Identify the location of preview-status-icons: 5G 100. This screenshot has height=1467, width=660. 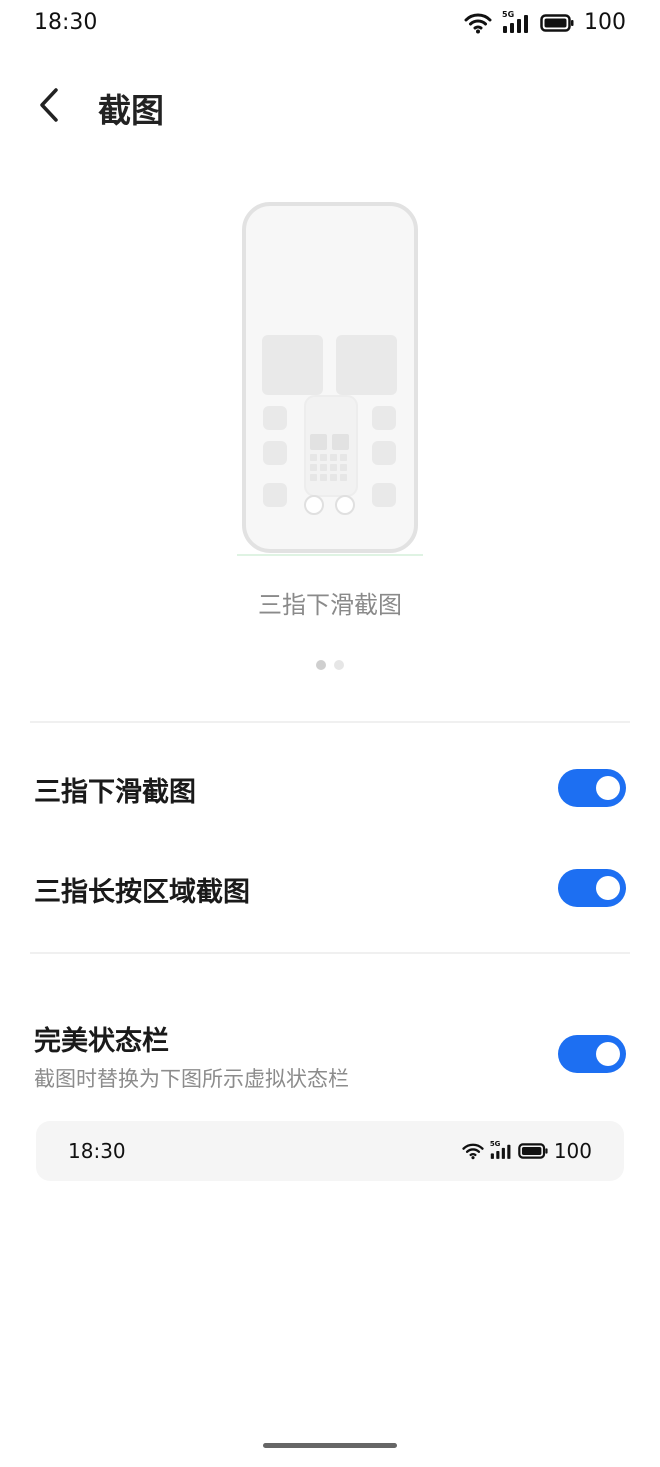
(527, 1151).